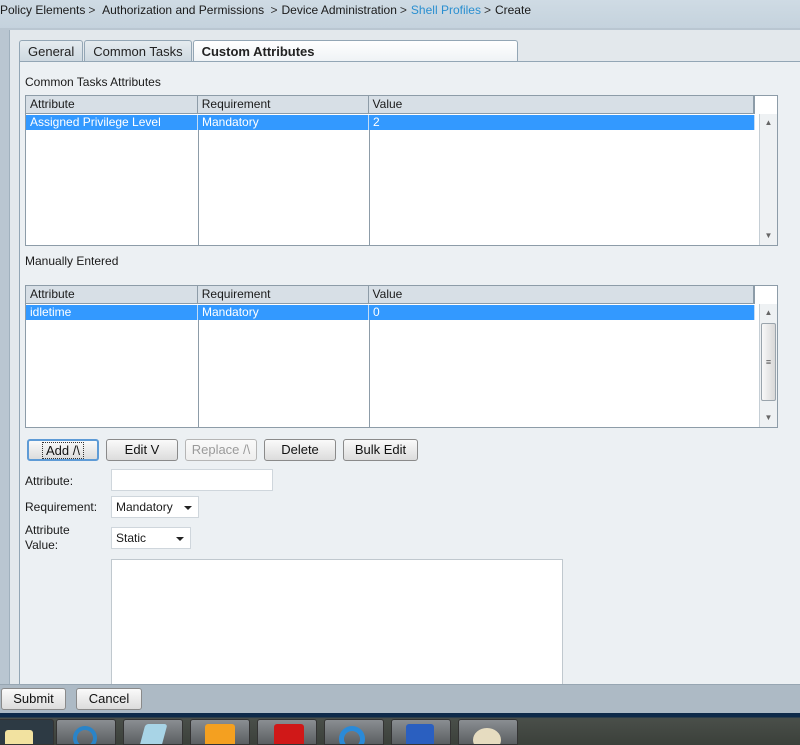  Describe the element at coordinates (51, 51) in the screenshot. I see `tab-general: General` at that location.